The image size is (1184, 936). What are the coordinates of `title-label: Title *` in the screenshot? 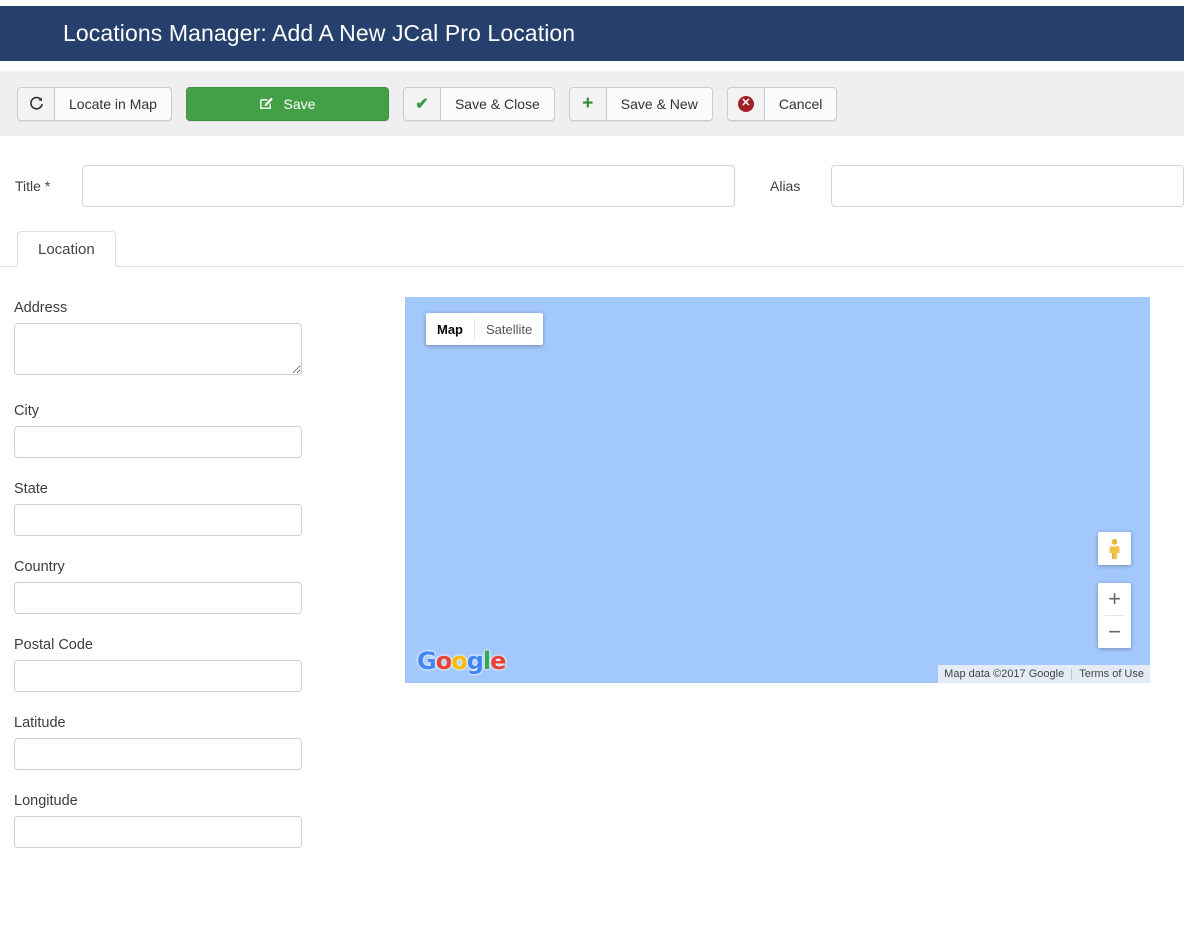 It's located at (33, 186).